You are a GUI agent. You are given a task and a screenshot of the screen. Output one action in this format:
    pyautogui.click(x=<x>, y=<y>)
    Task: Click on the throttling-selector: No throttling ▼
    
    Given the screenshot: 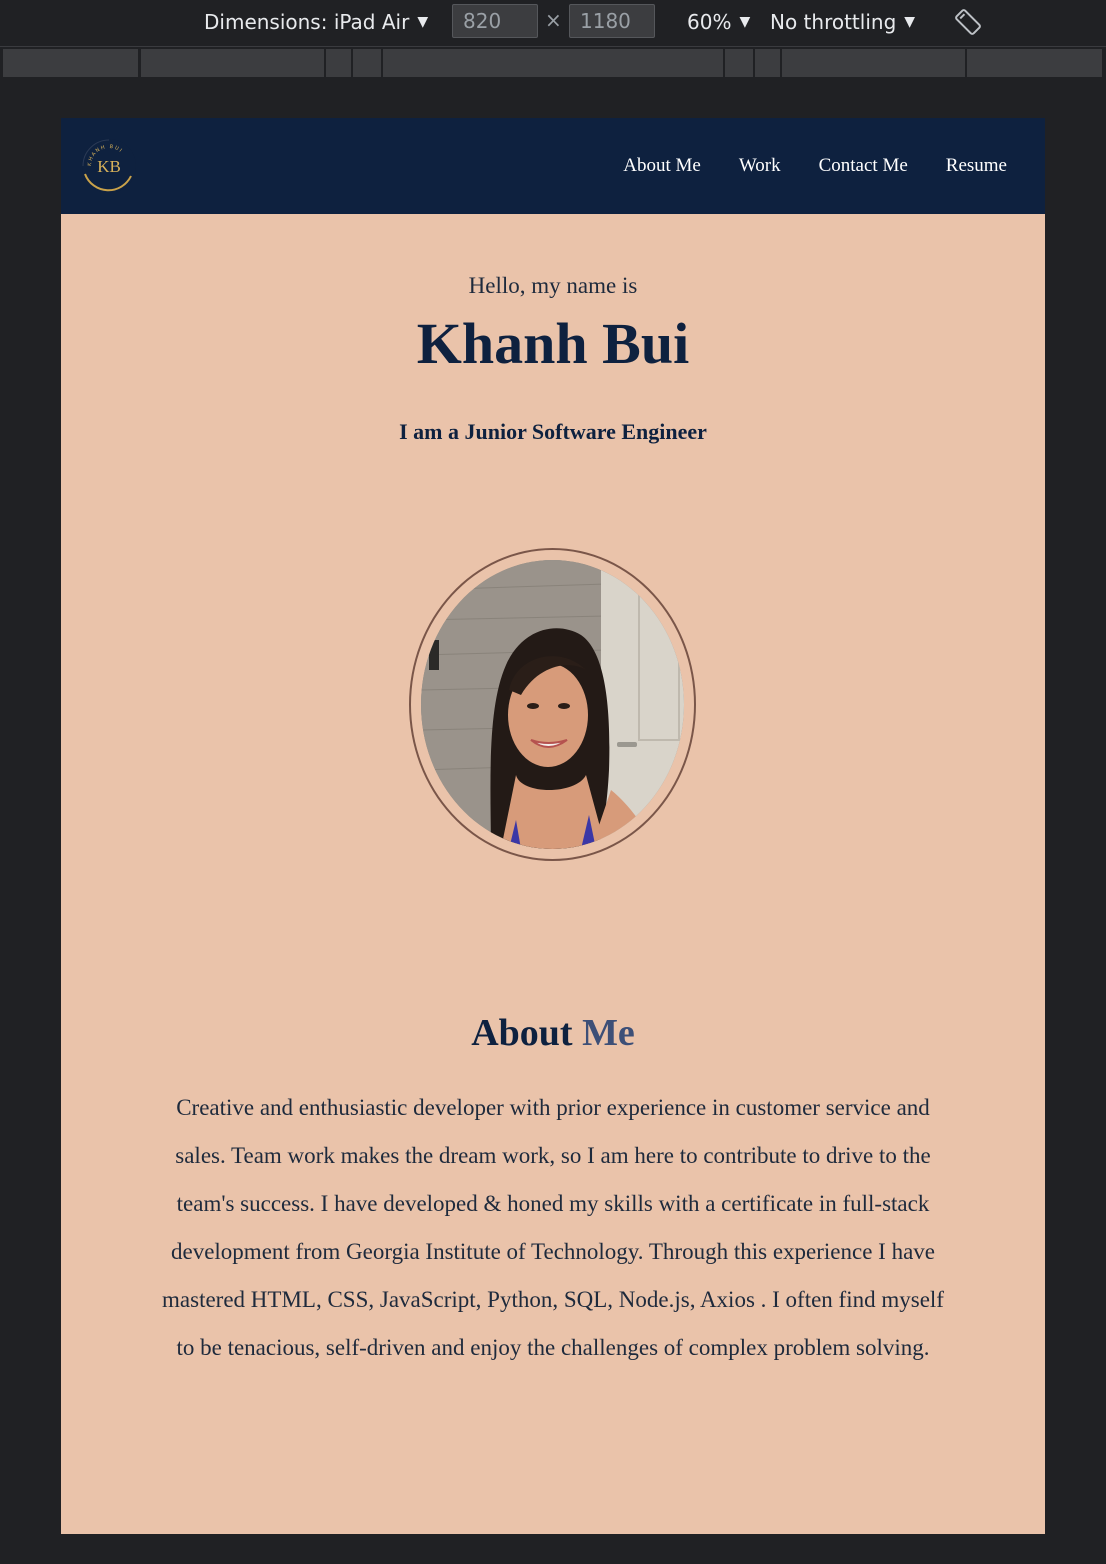 What is the action you would take?
    pyautogui.click(x=842, y=22)
    